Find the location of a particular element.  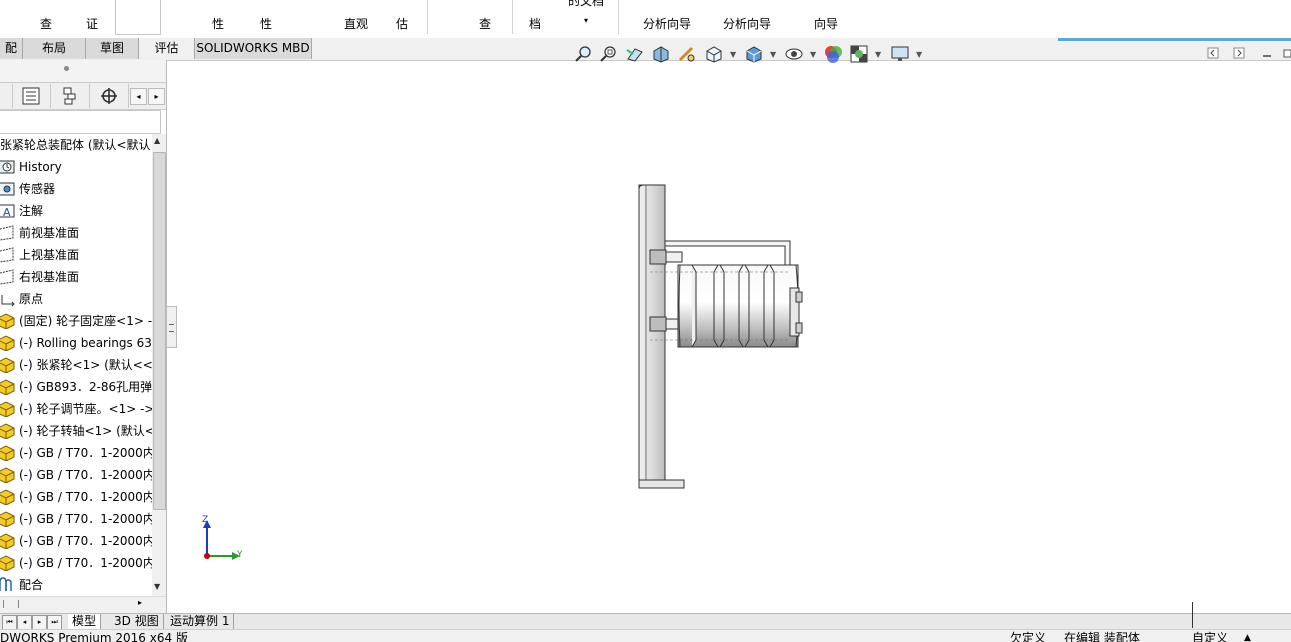

zoom-area-icon is located at coordinates (609, 54).